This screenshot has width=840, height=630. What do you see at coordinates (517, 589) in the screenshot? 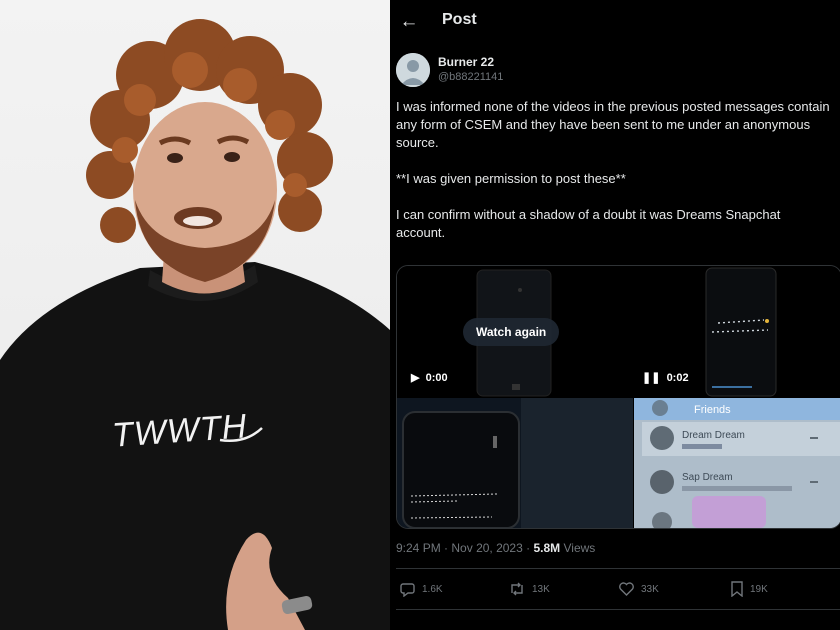
I see `repost-icon` at bounding box center [517, 589].